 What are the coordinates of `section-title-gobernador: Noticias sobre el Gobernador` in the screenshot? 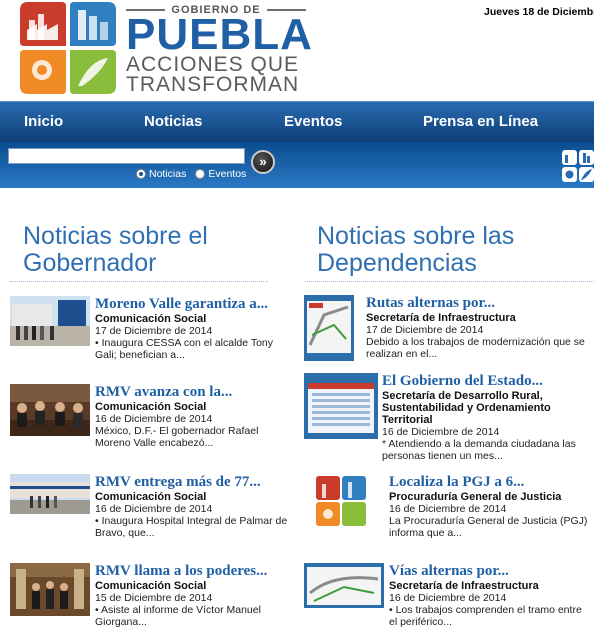 It's located at (115, 250).